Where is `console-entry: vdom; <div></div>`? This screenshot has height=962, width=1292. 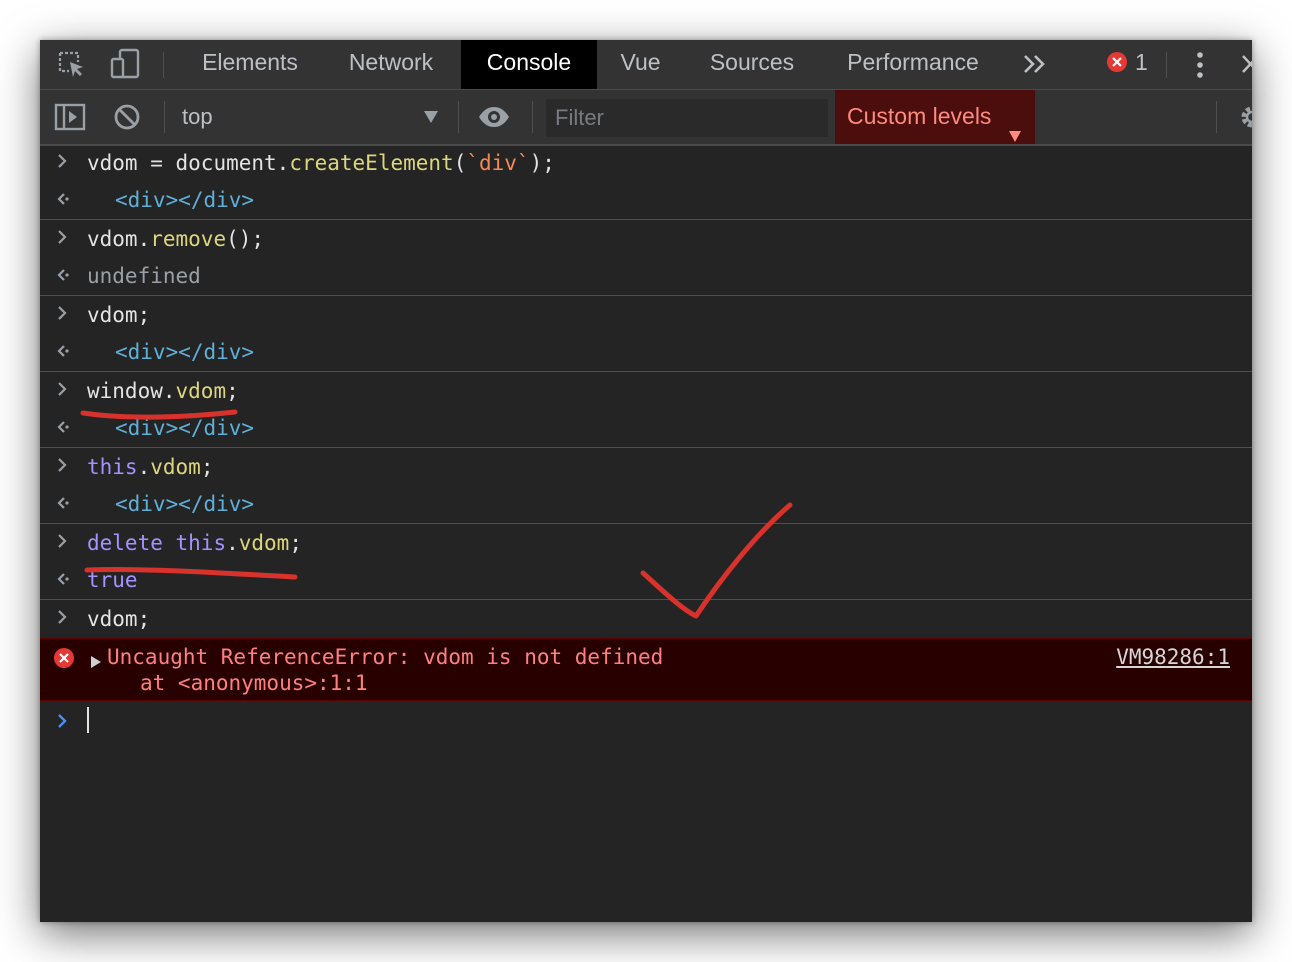
console-entry: vdom; <div></div> is located at coordinates (646, 334).